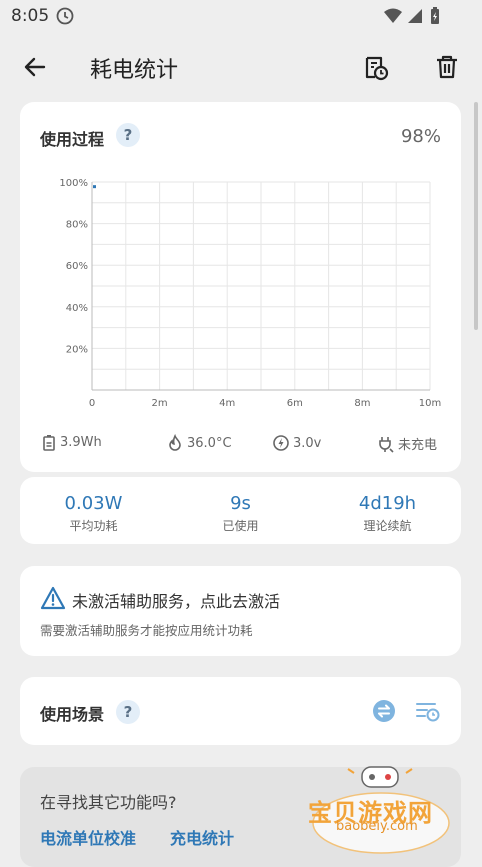  What do you see at coordinates (393, 15) in the screenshot?
I see `wifi-icon` at bounding box center [393, 15].